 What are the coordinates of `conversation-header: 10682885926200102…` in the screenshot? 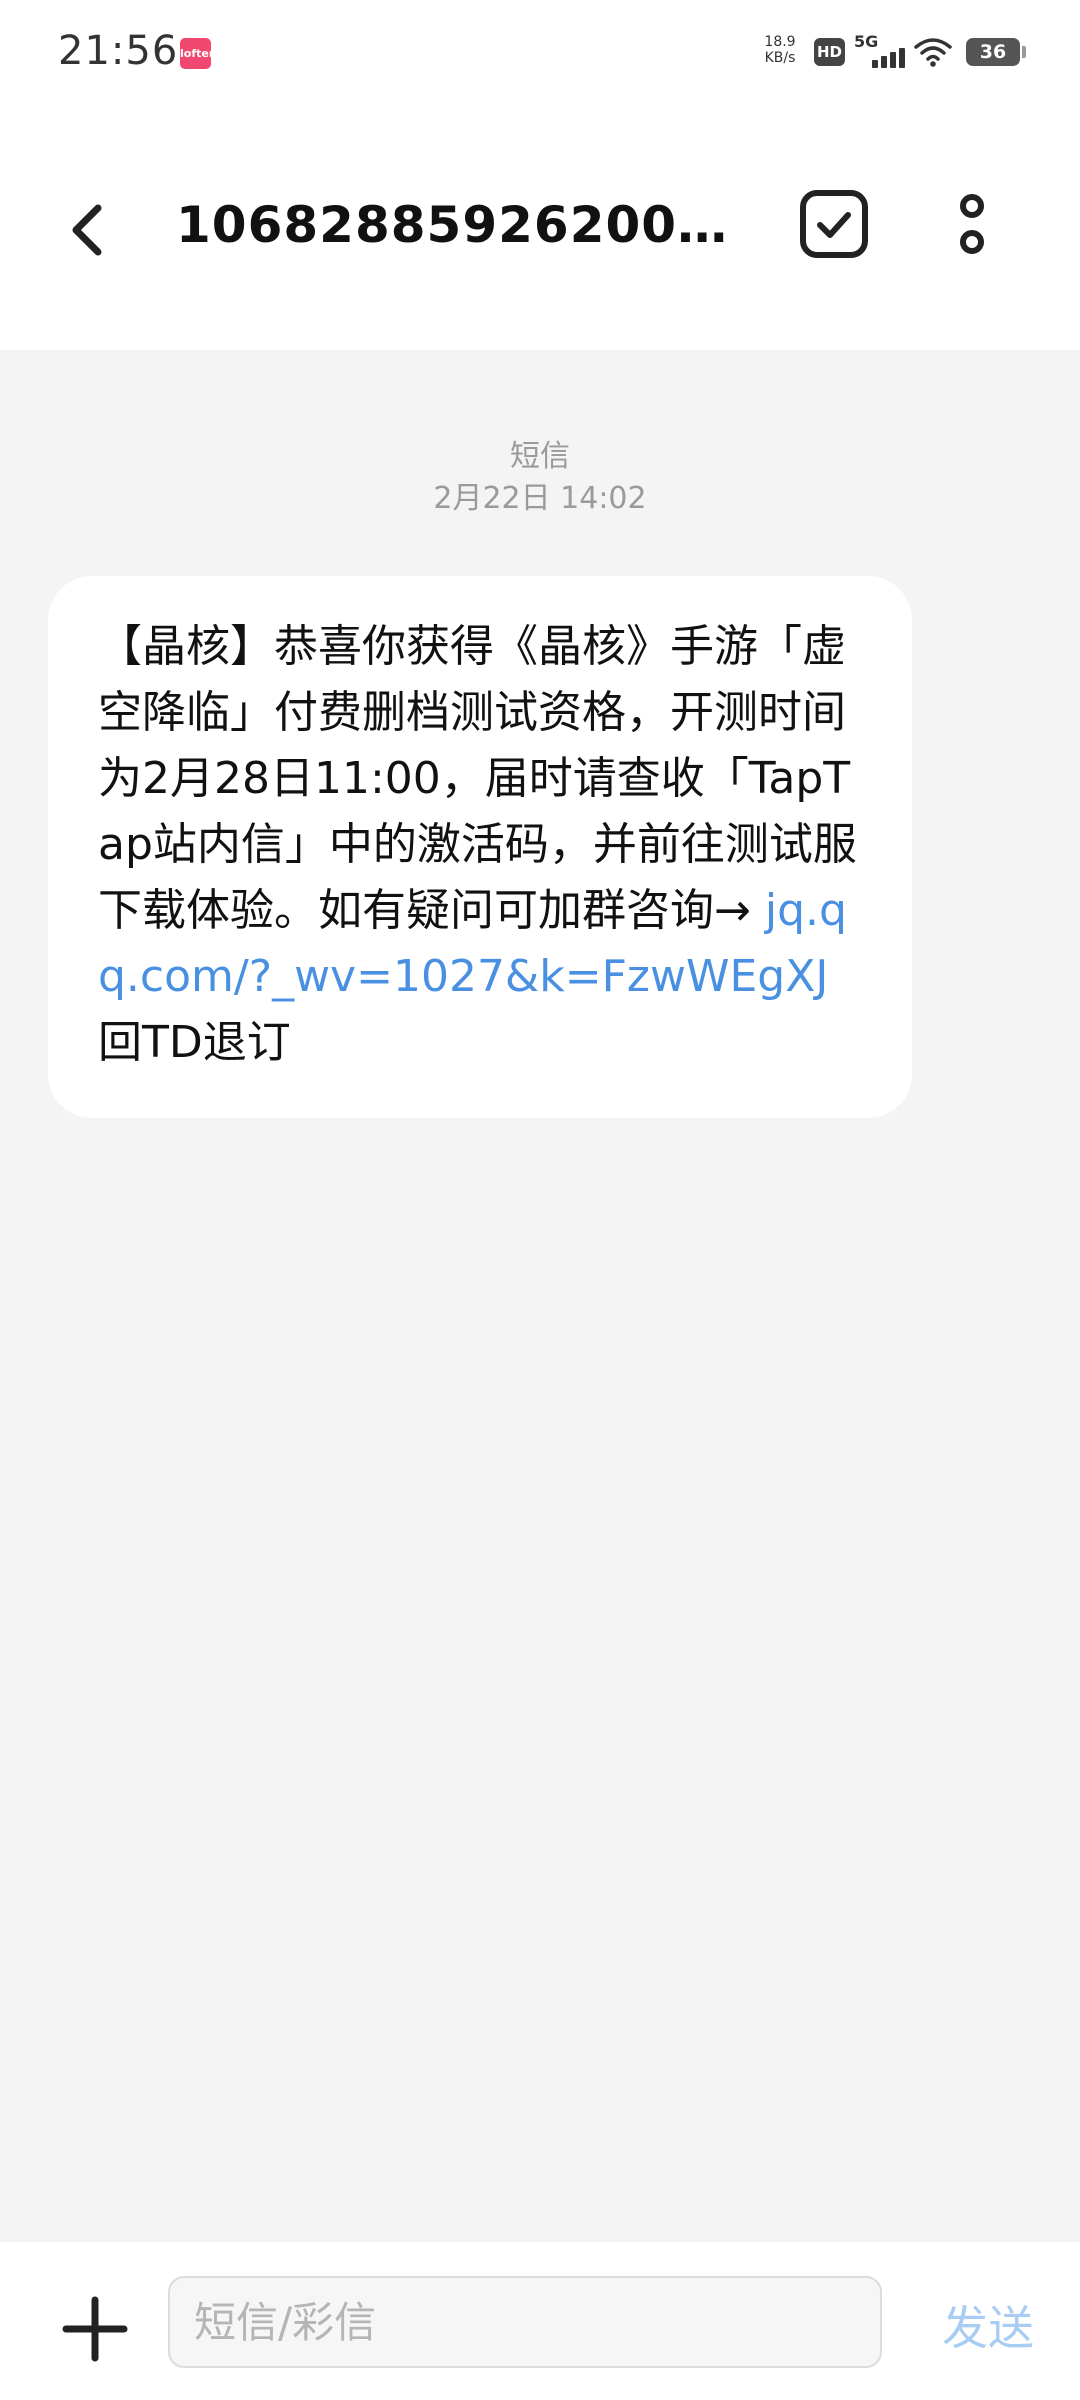 It's located at (540, 227).